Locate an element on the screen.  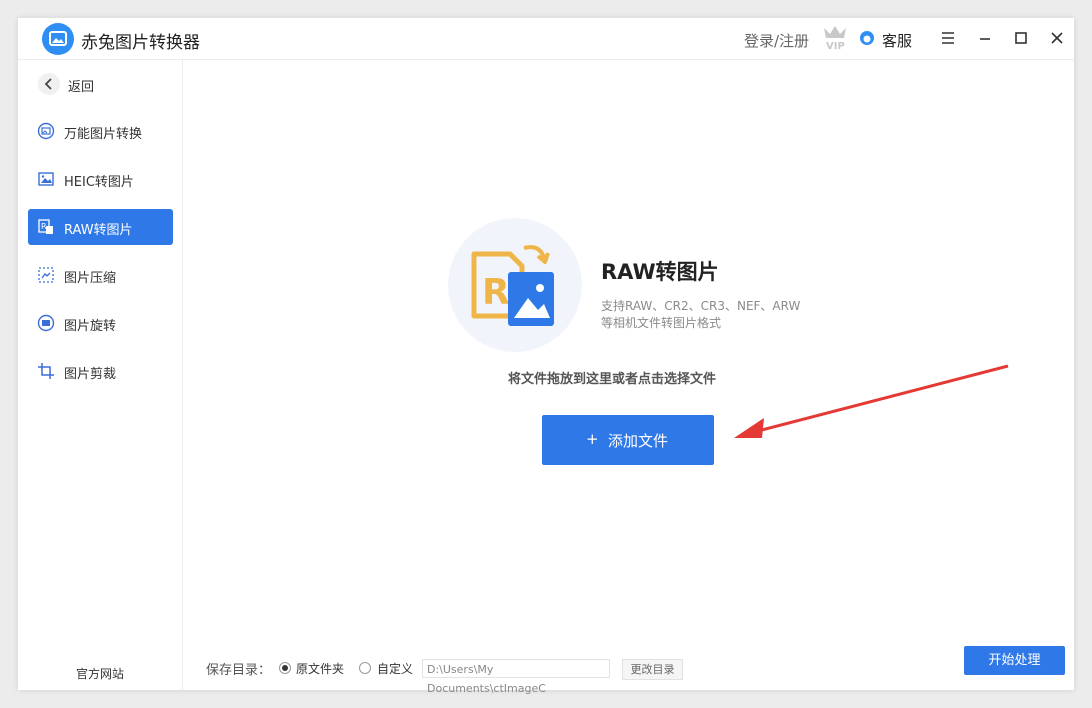
menu-icon is located at coordinates (948, 38).